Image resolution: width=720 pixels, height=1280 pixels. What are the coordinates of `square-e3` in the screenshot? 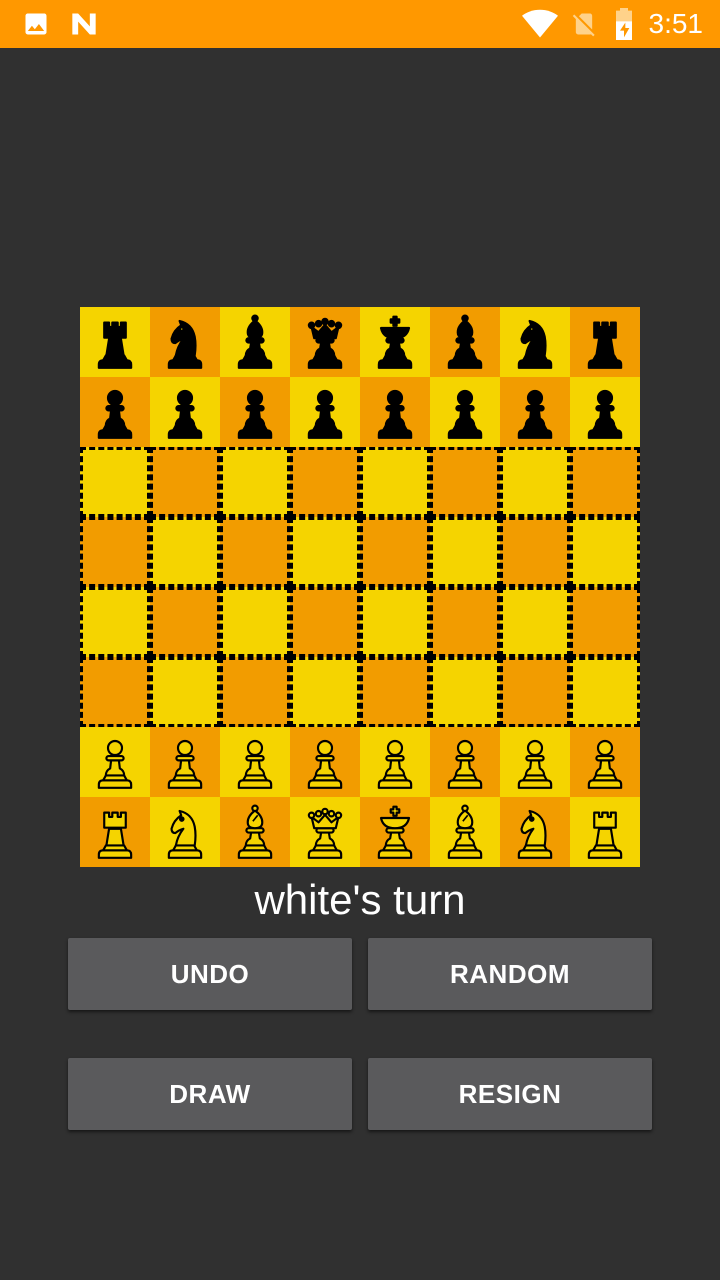 It's located at (395, 692).